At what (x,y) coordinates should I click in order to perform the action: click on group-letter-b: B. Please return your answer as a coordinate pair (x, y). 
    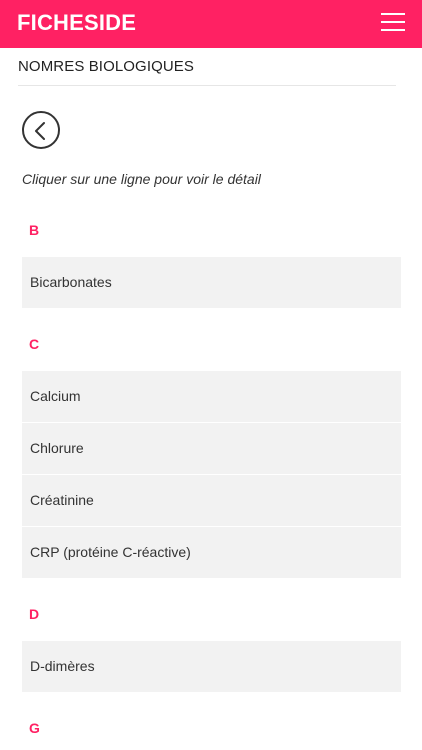
    Looking at the image, I should click on (34, 230).